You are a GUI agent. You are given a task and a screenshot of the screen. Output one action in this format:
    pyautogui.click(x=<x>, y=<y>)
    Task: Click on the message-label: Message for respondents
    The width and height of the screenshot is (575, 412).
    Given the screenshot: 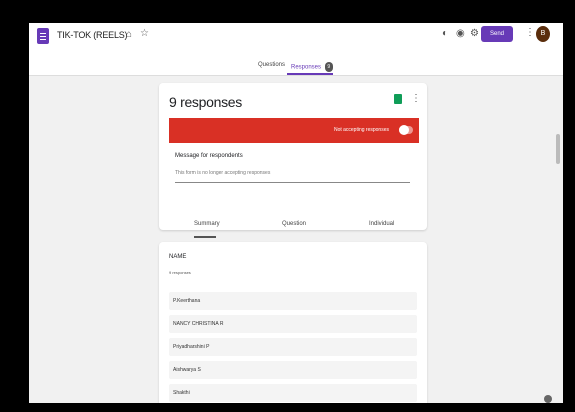 What is the action you would take?
    pyautogui.click(x=209, y=156)
    